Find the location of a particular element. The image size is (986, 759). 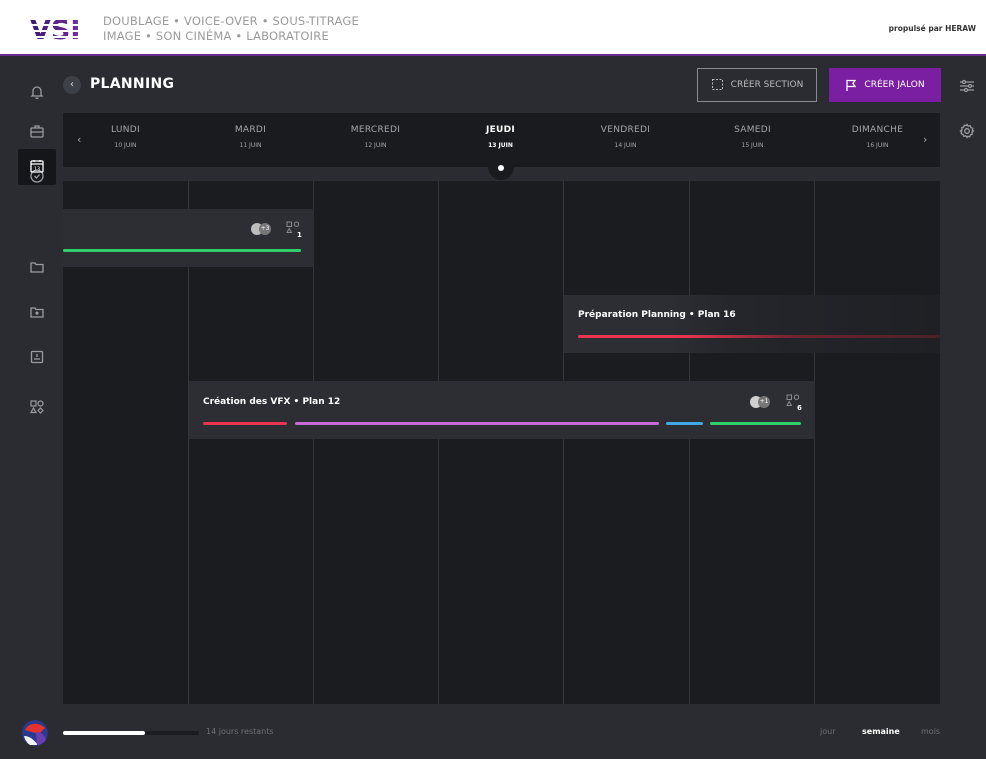

day-header-sunday: DIMANCHE 16 JUIN is located at coordinates (877, 137).